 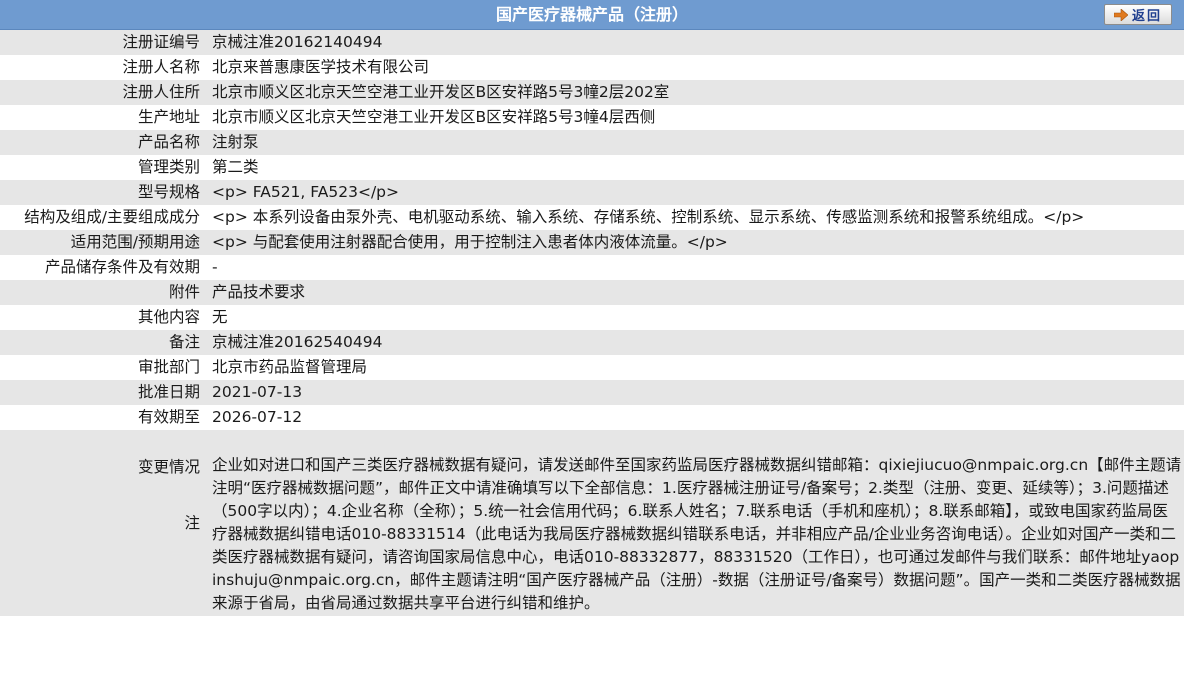 I want to click on field-value: <p> FA521, FA523</p>, so click(x=696, y=192).